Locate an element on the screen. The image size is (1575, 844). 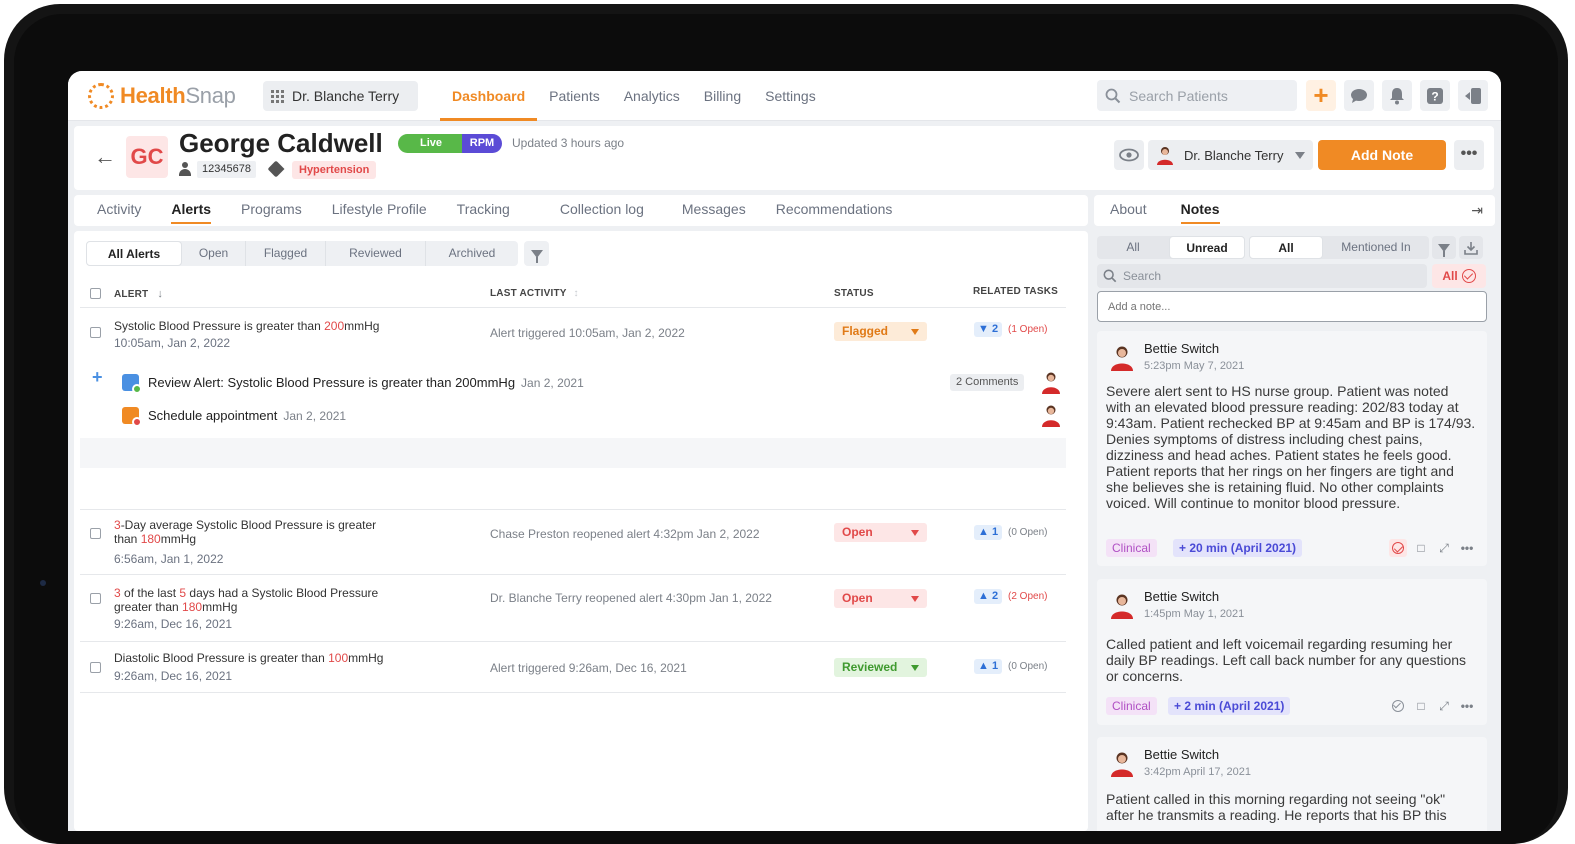
view-button is located at coordinates (1129, 155).